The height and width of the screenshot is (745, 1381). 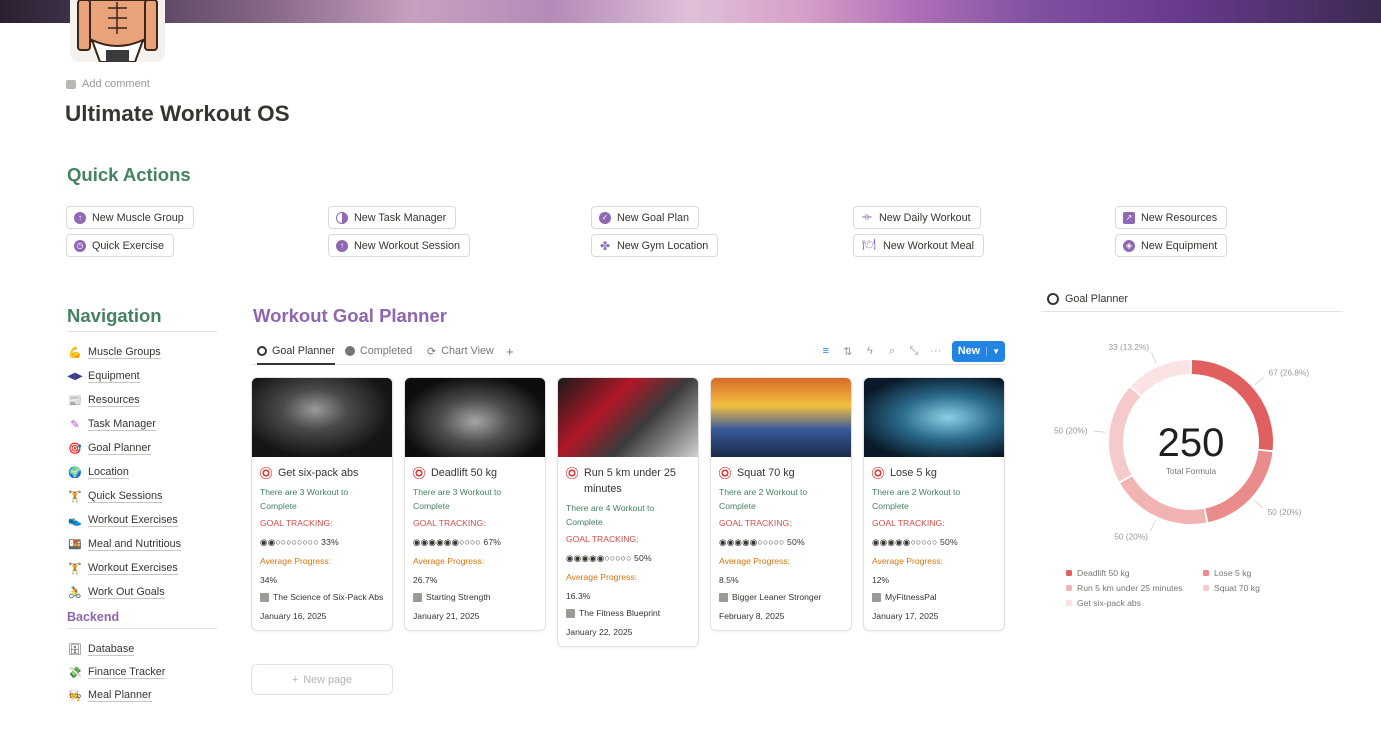 What do you see at coordinates (304, 350) in the screenshot?
I see `tab-label: Goal Planner` at bounding box center [304, 350].